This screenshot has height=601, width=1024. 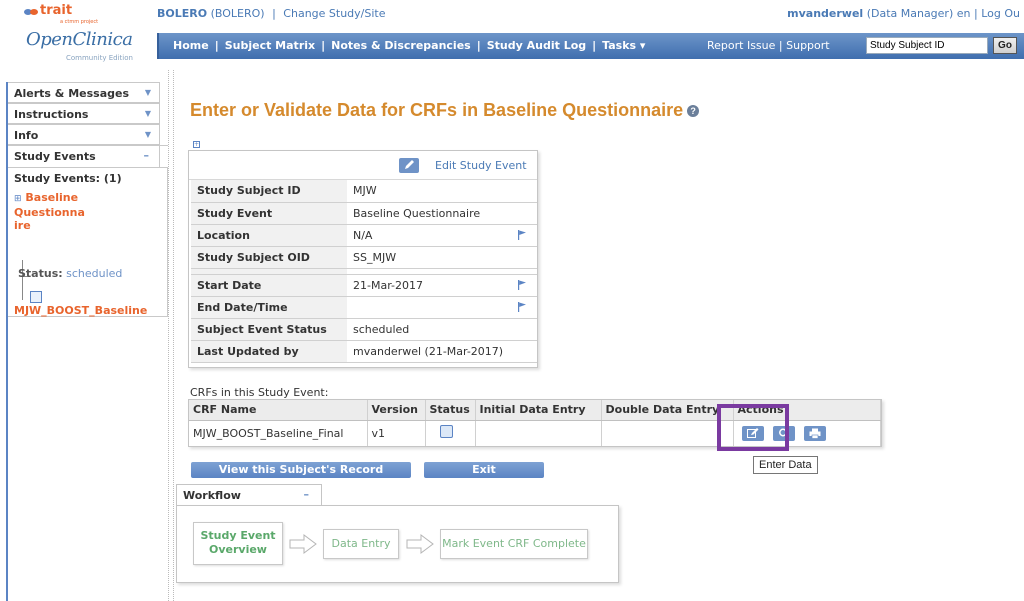 What do you see at coordinates (238, 543) in the screenshot?
I see `workflow-step-overview: Study Event Overview` at bounding box center [238, 543].